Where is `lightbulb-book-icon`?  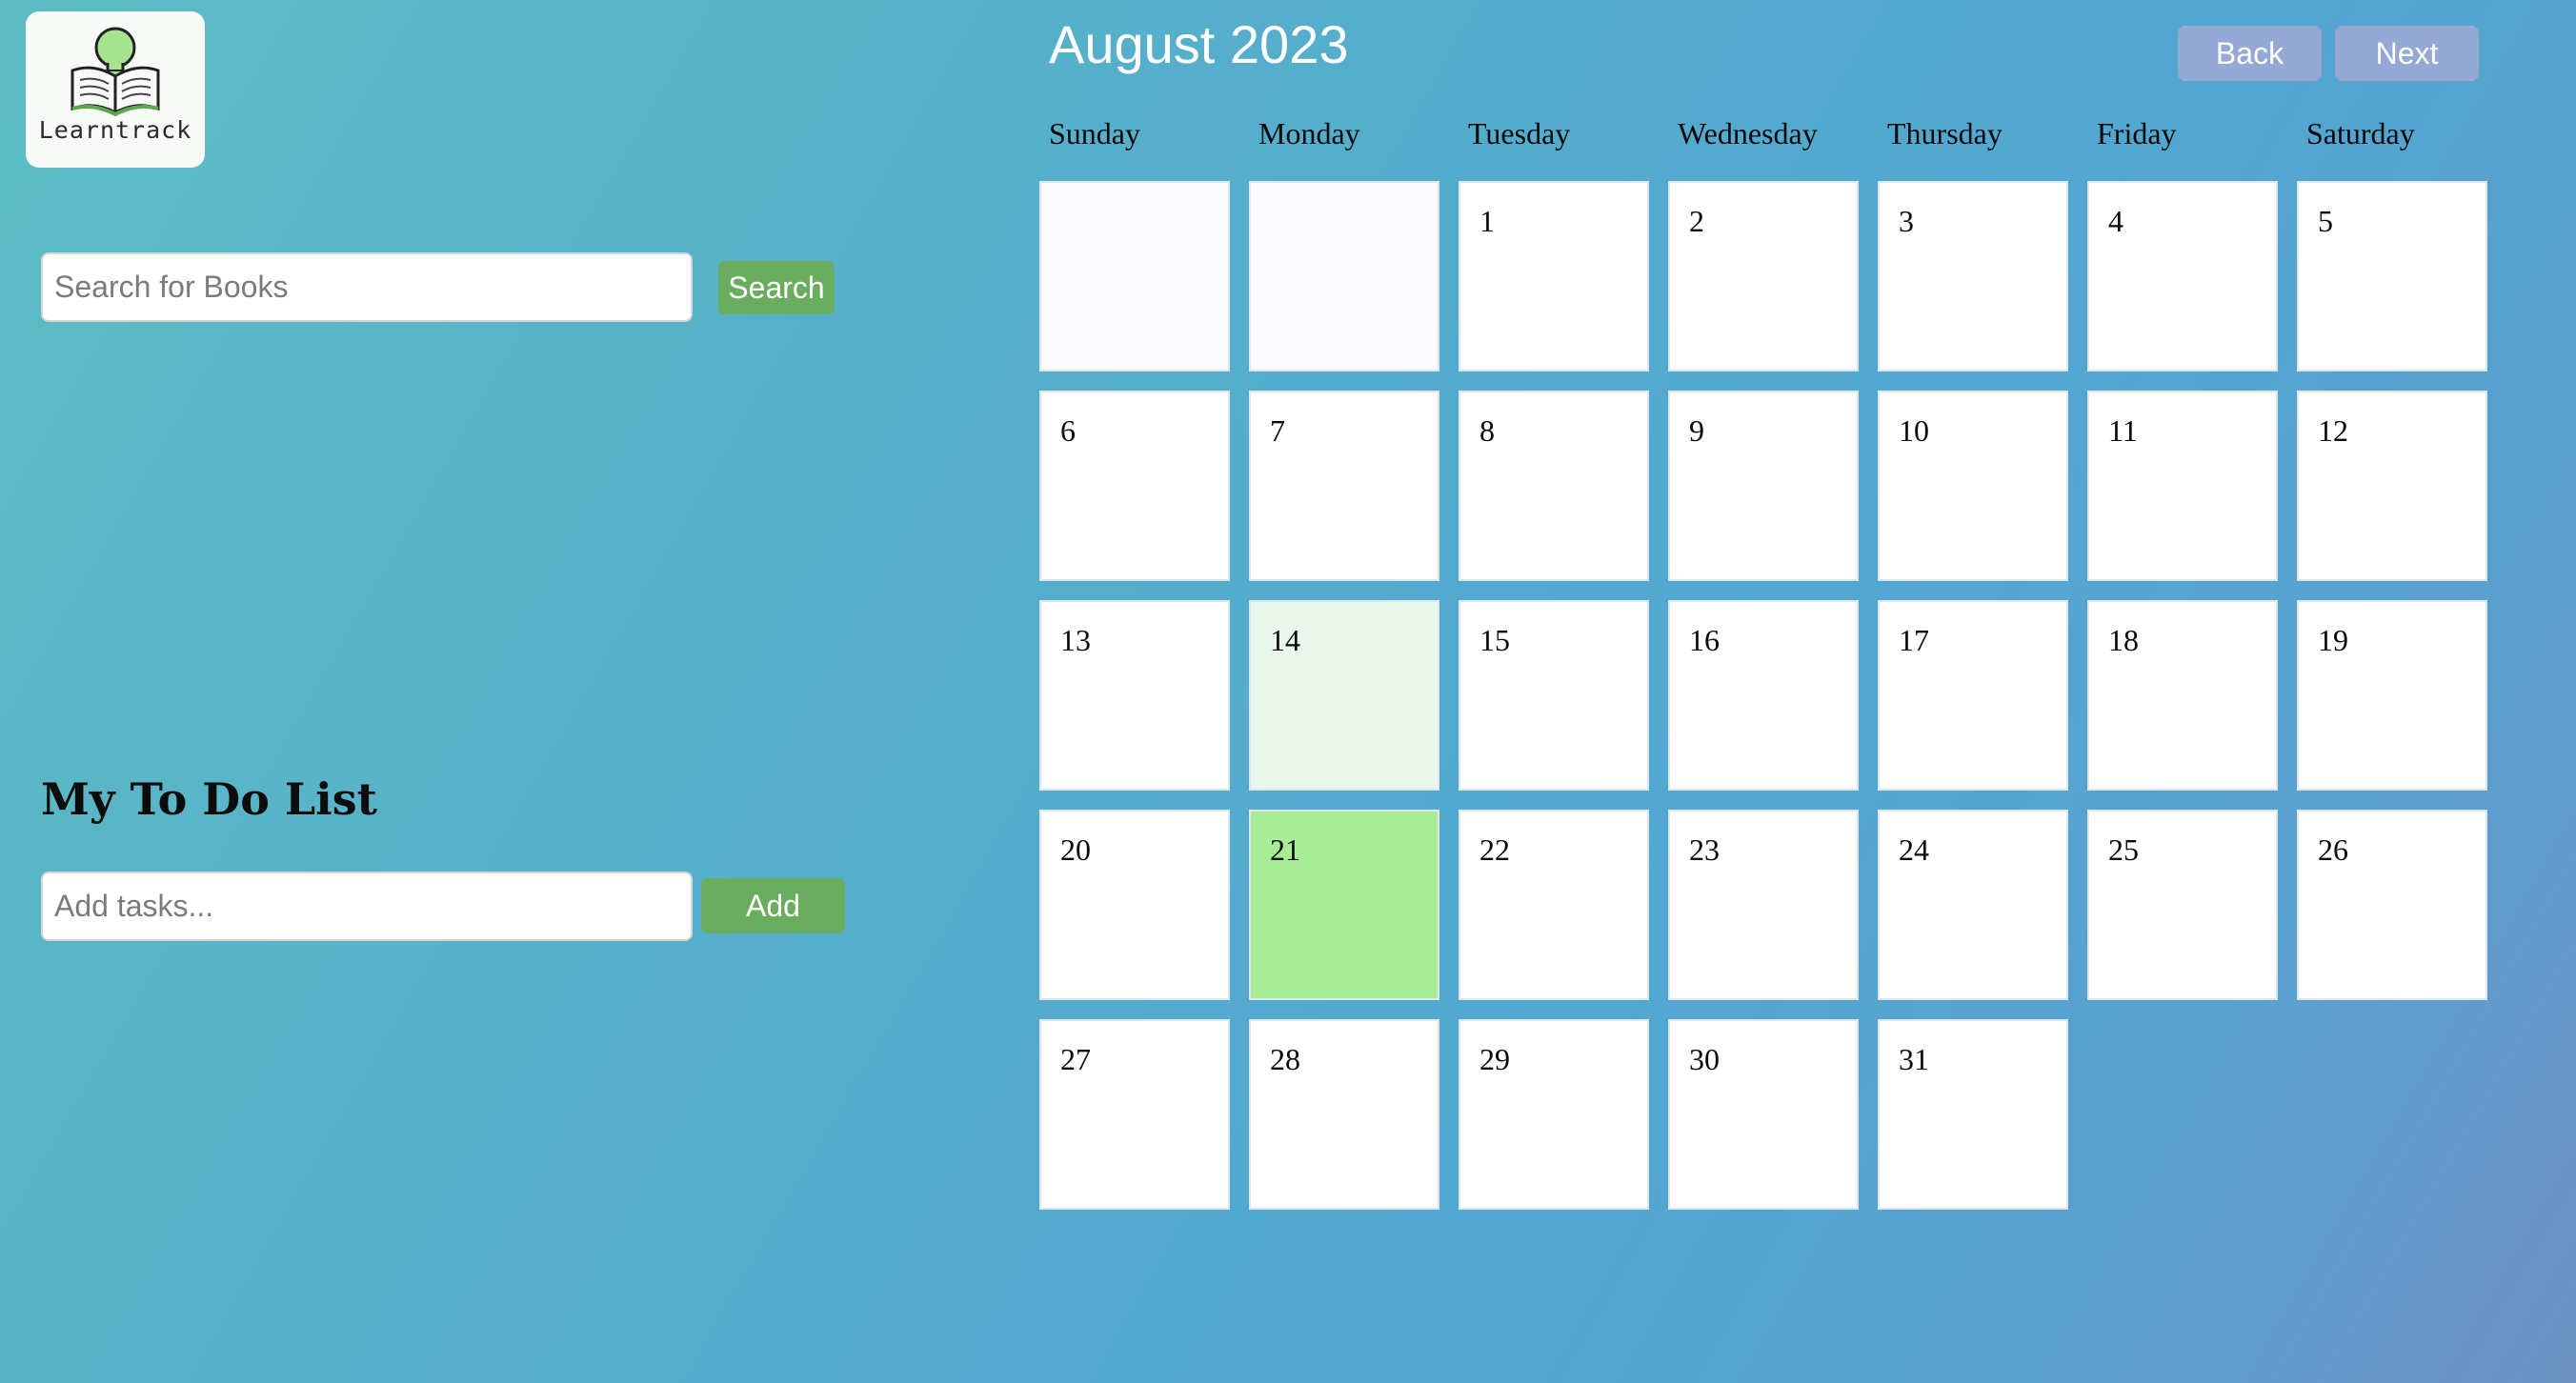 lightbulb-book-icon is located at coordinates (115, 71).